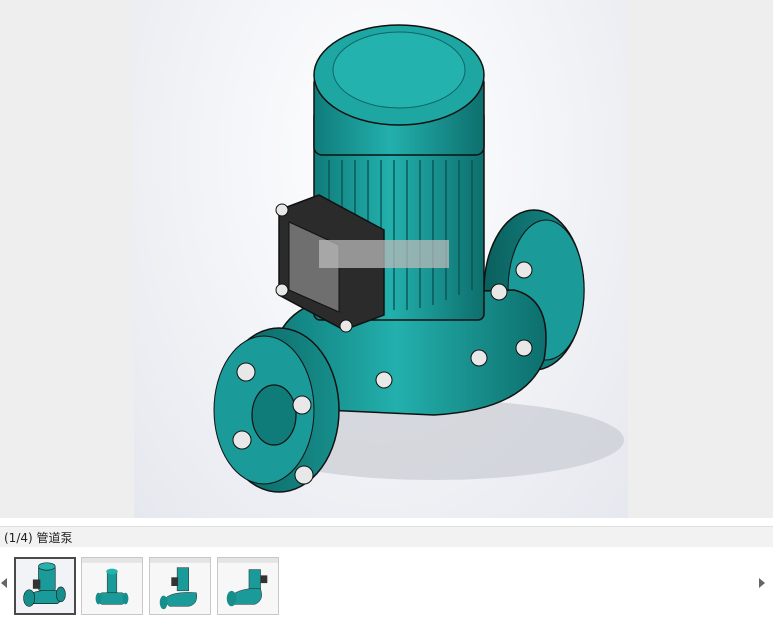  Describe the element at coordinates (386, 536) in the screenshot. I see `caption-bar: (1/4) 管道泵` at that location.